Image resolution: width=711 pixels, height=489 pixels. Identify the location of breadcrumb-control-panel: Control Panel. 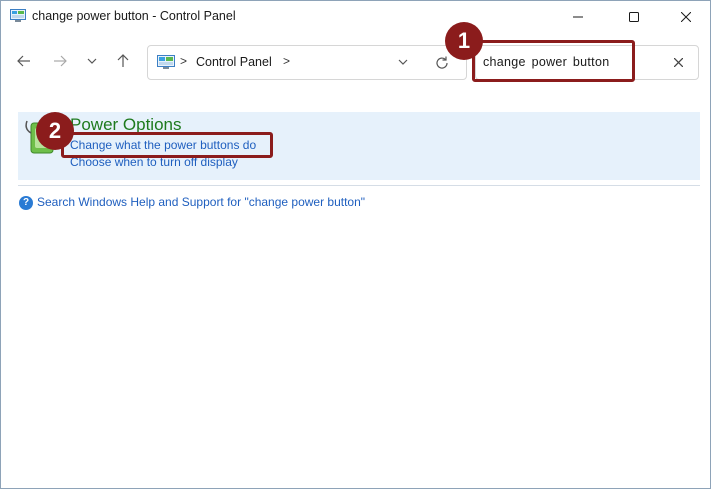
(234, 62).